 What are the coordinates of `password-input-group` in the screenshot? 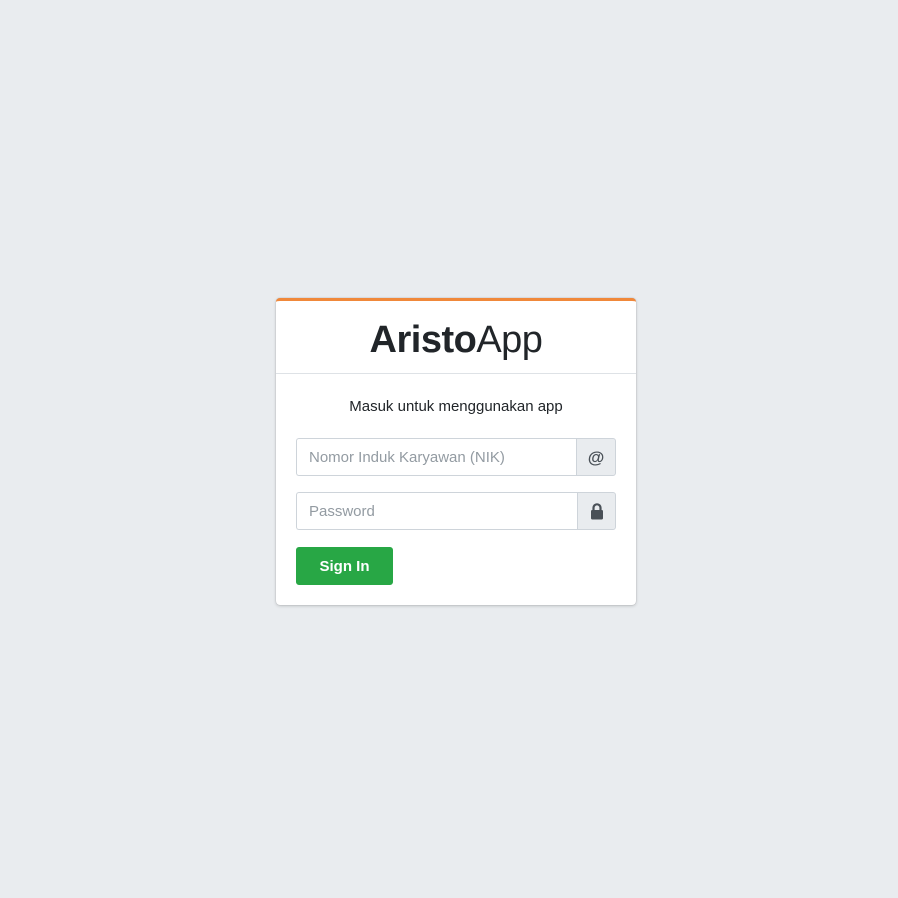 It's located at (456, 511).